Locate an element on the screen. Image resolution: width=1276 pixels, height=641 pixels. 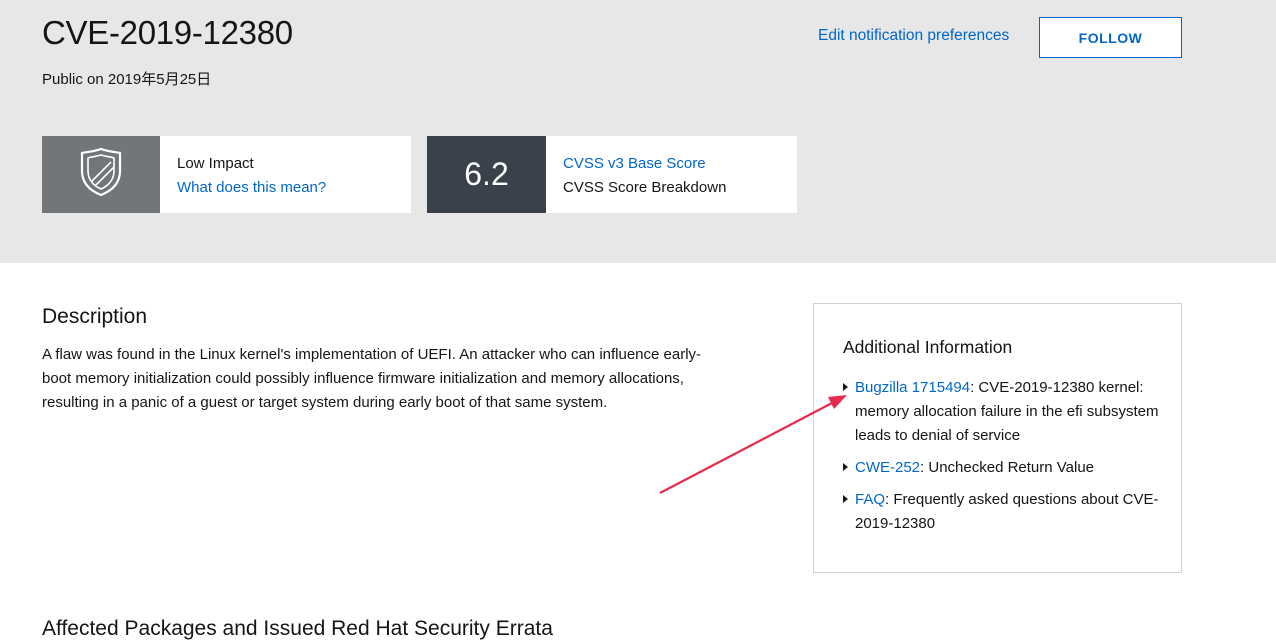
list-item: CWE-252: Unchecked Return Value is located at coordinates (1003, 468).